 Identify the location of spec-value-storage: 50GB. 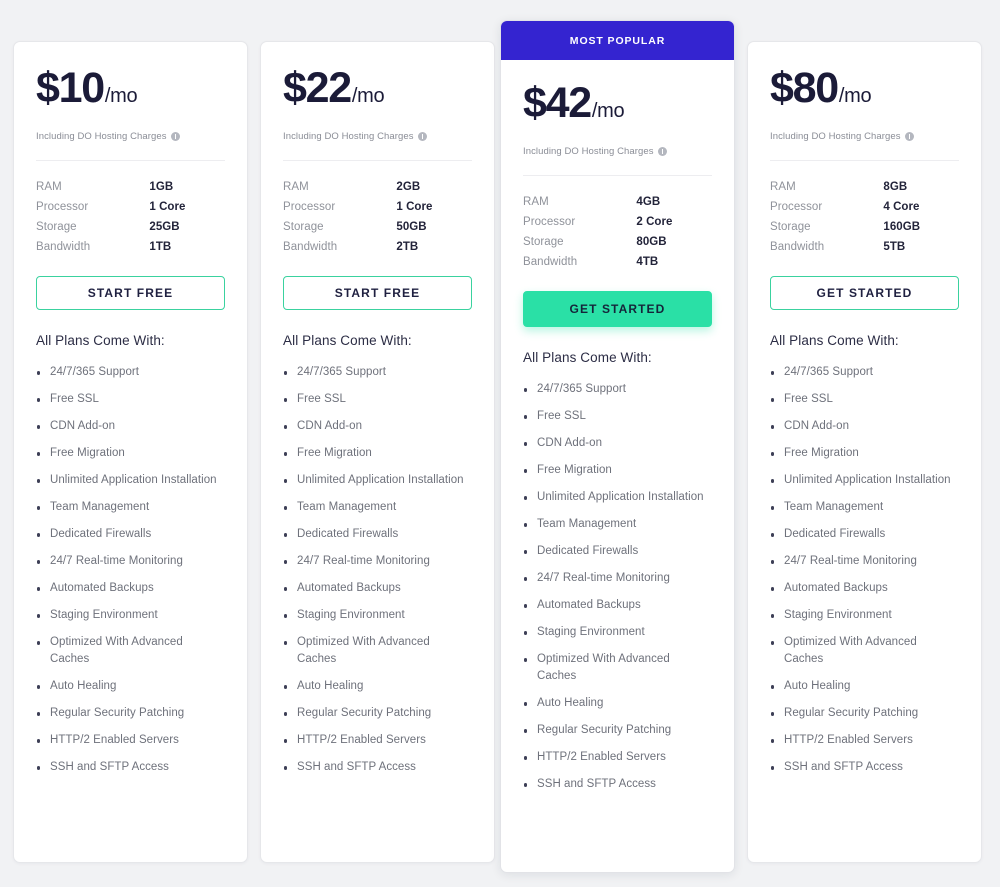
(411, 227).